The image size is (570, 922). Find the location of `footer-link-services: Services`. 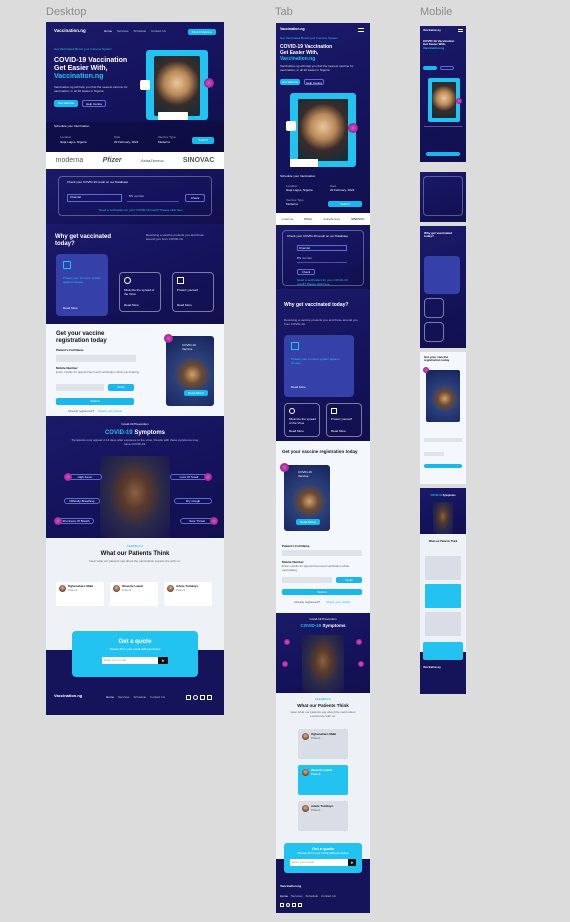

footer-link-services: Services is located at coordinates (124, 697).